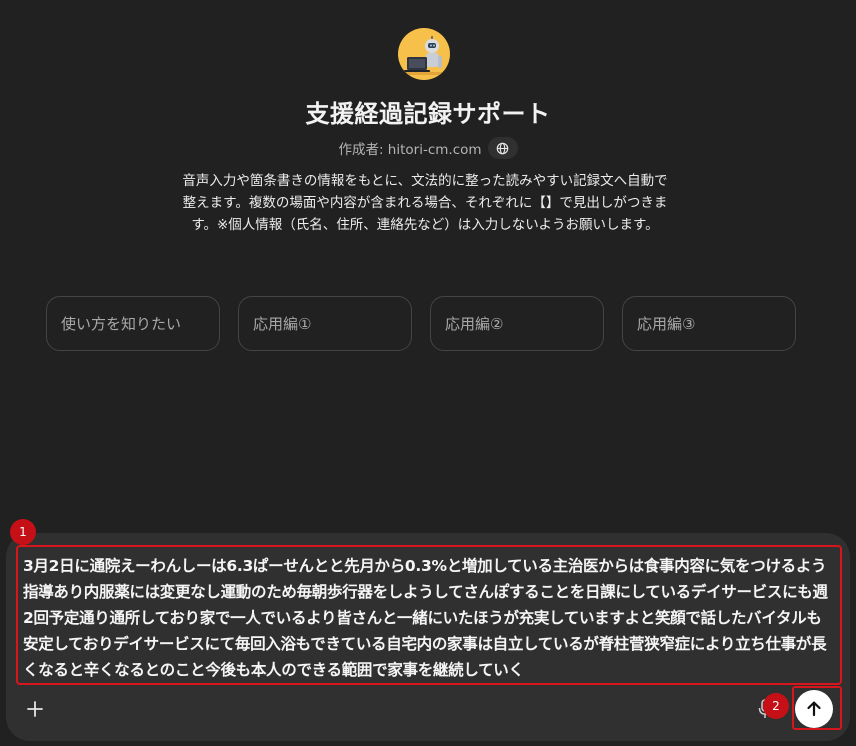 Image resolution: width=856 pixels, height=746 pixels. I want to click on globe-icon, so click(502, 148).